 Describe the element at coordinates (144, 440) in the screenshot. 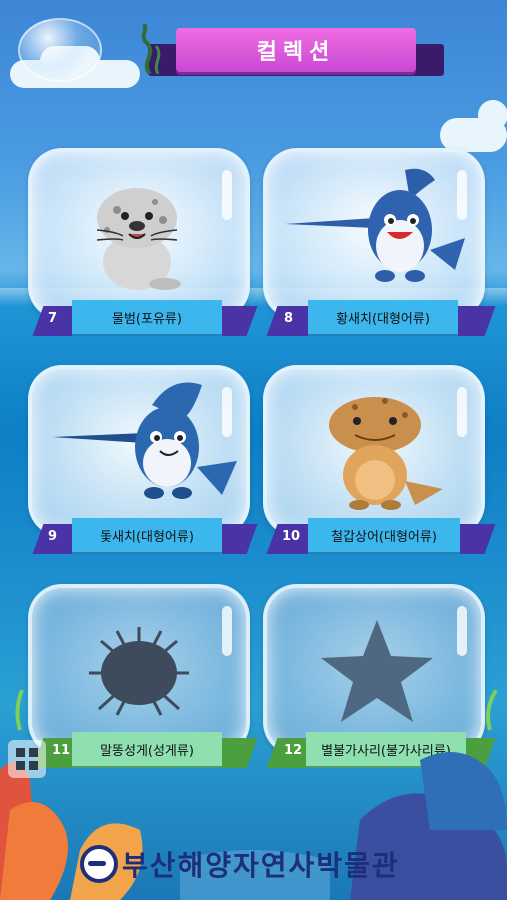

I see `sailfish-icon` at that location.